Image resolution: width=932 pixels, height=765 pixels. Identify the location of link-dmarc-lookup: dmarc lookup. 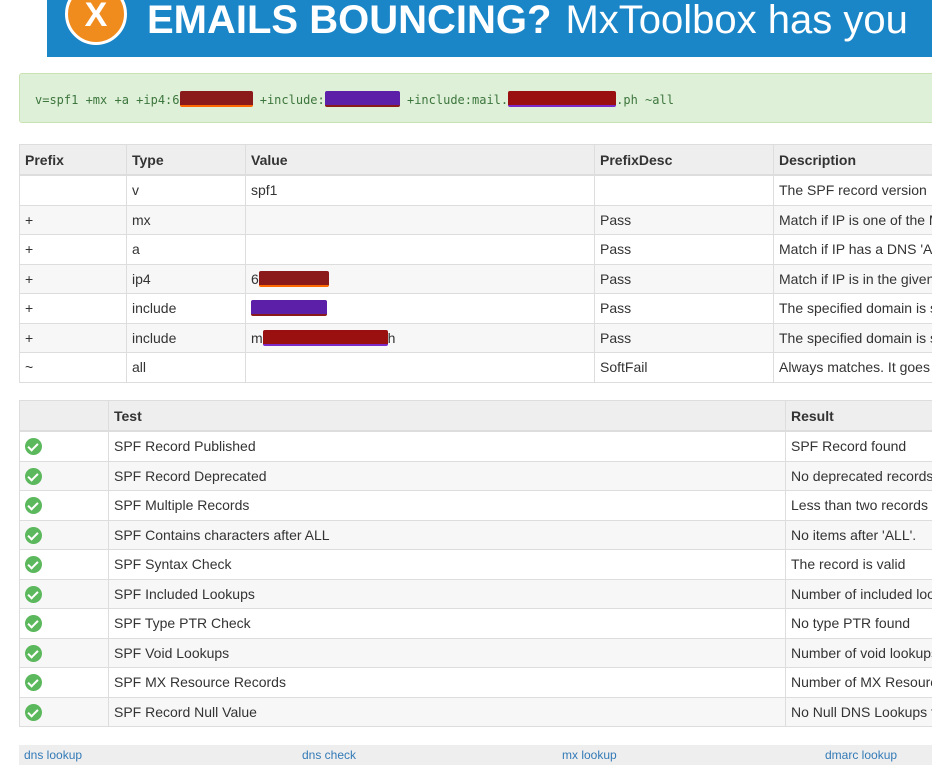
(861, 755).